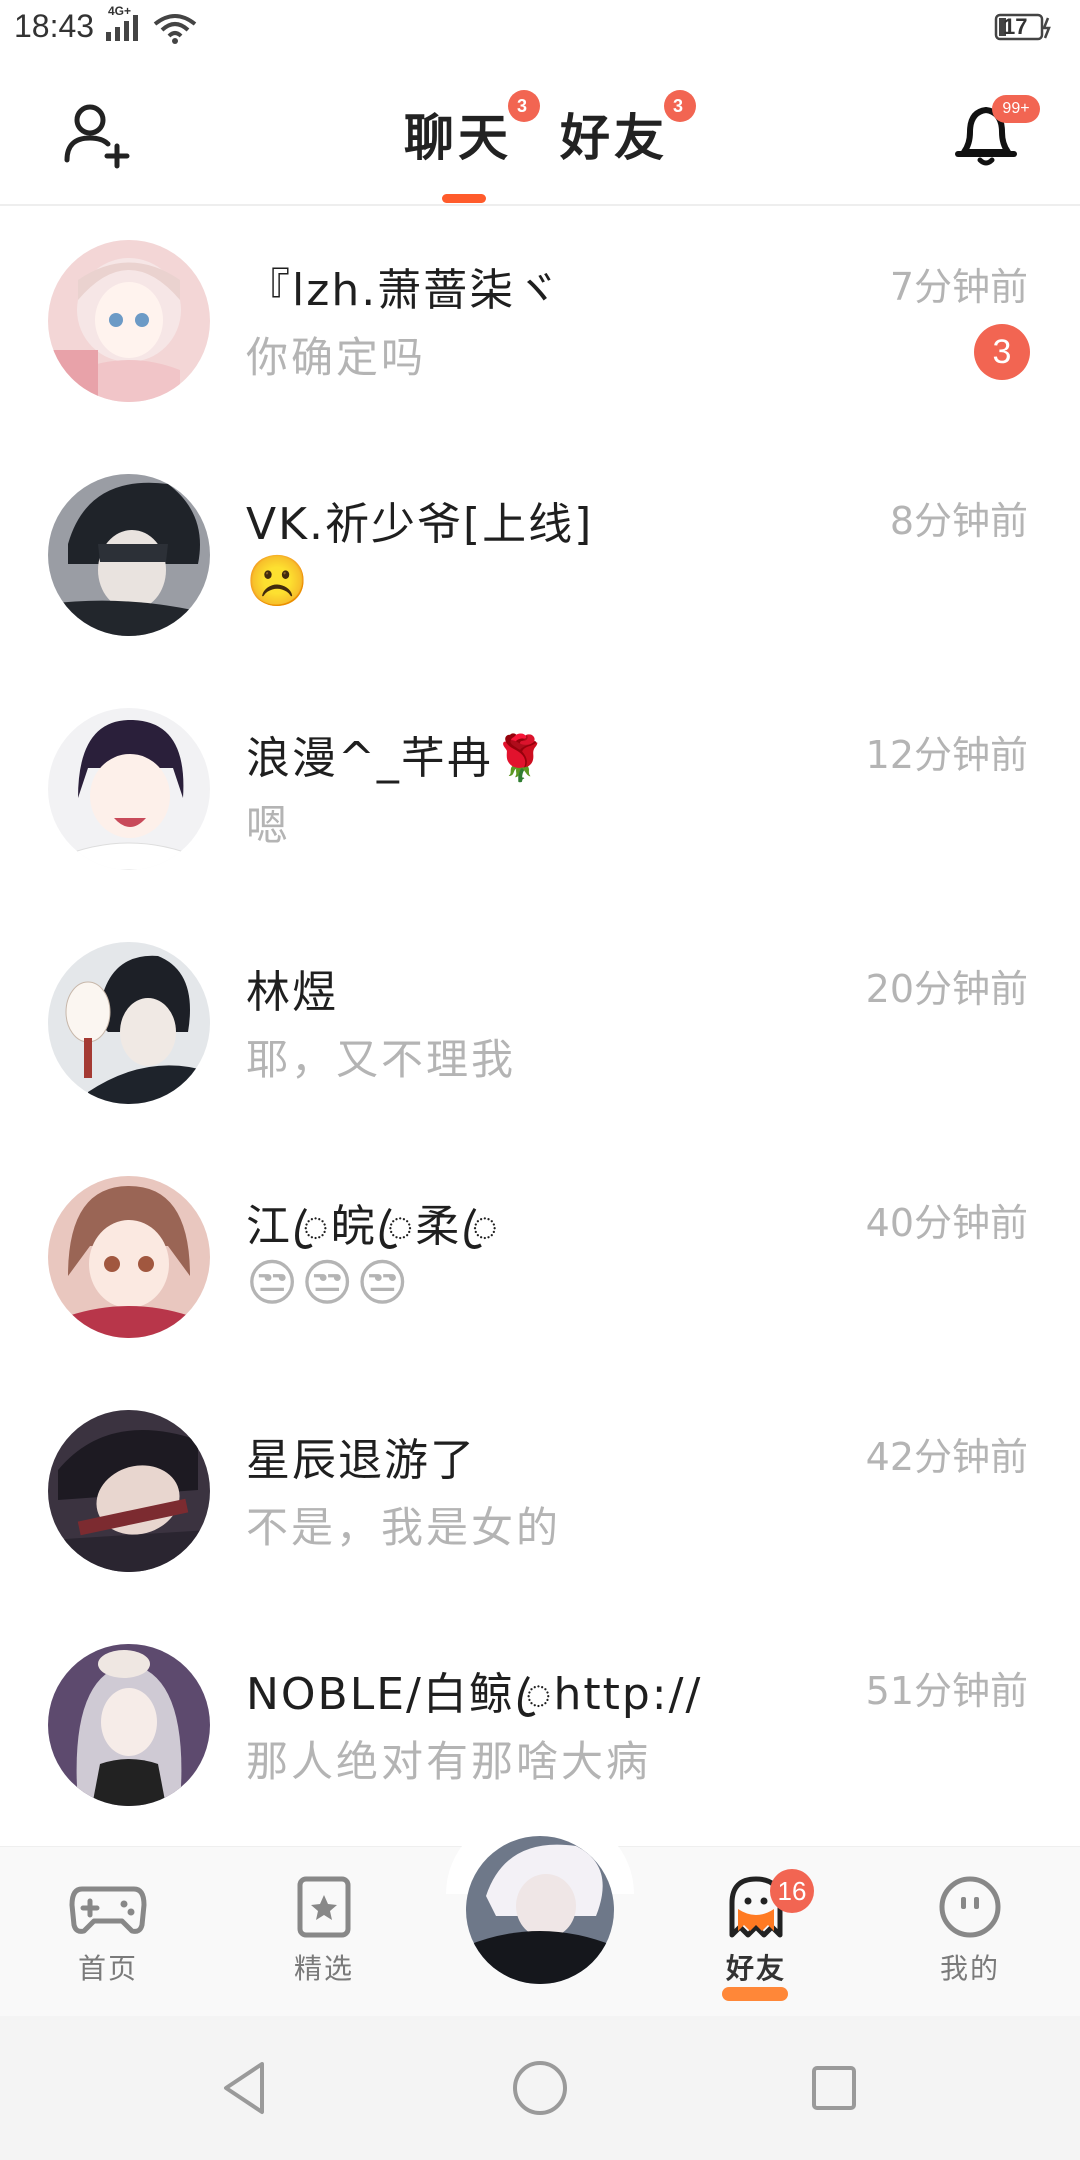 The image size is (1080, 2160). What do you see at coordinates (540, 1910) in the screenshot?
I see `center-avatar-button` at bounding box center [540, 1910].